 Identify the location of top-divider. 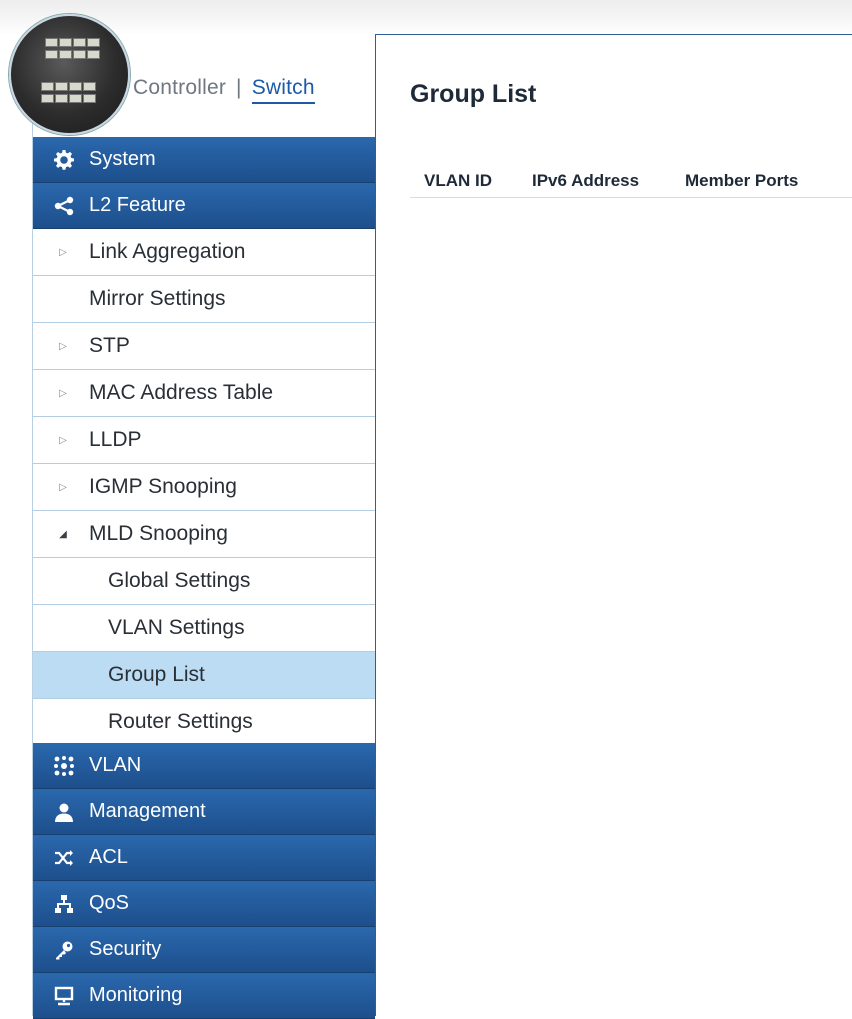
(613, 34).